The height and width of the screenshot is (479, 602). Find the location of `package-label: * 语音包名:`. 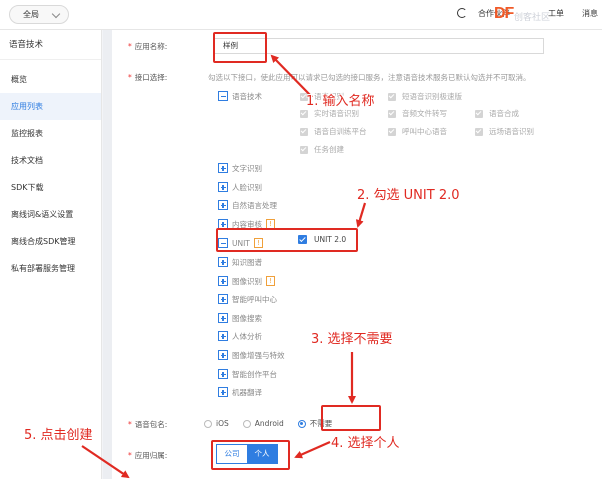

package-label: * 语音包名: is located at coordinates (148, 424).